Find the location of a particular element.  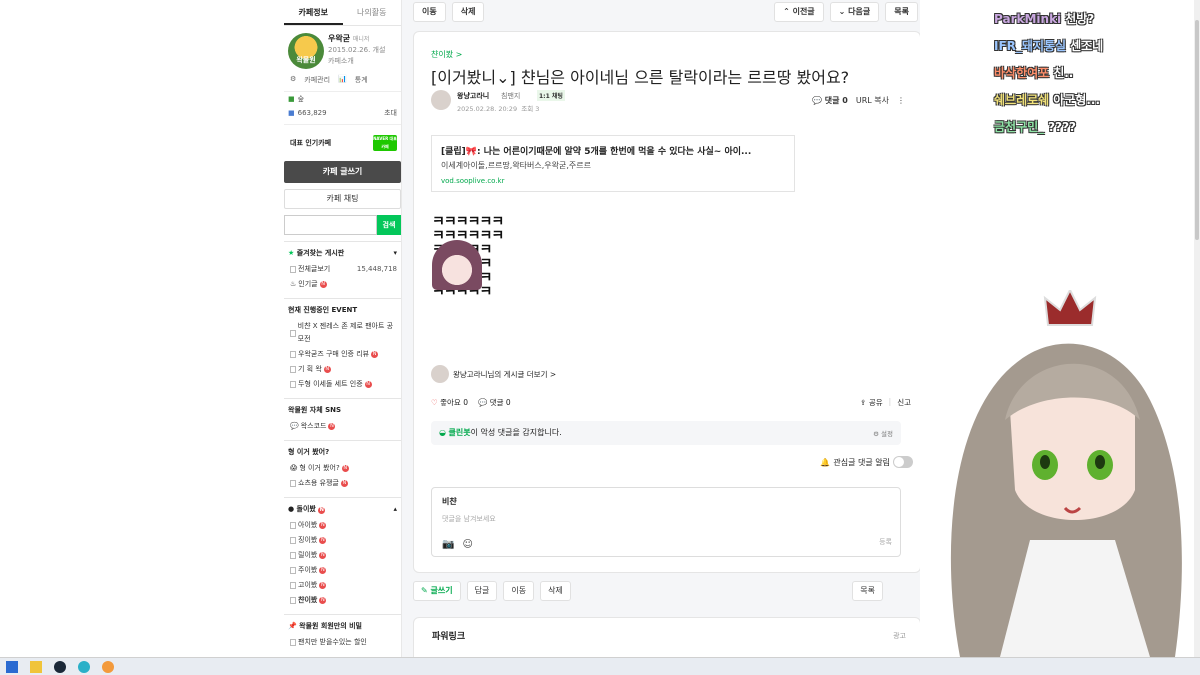

cafe-intro-link: 카페소개 is located at coordinates (356, 61).